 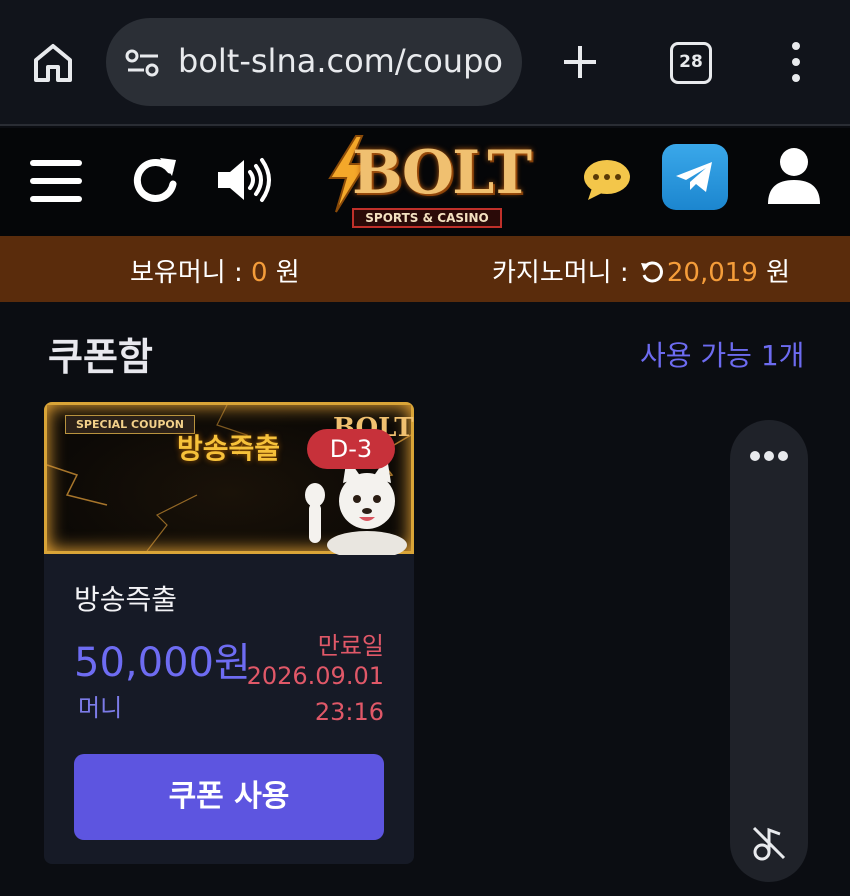 I want to click on expiry-date: 2026.09.01, so click(x=315, y=676).